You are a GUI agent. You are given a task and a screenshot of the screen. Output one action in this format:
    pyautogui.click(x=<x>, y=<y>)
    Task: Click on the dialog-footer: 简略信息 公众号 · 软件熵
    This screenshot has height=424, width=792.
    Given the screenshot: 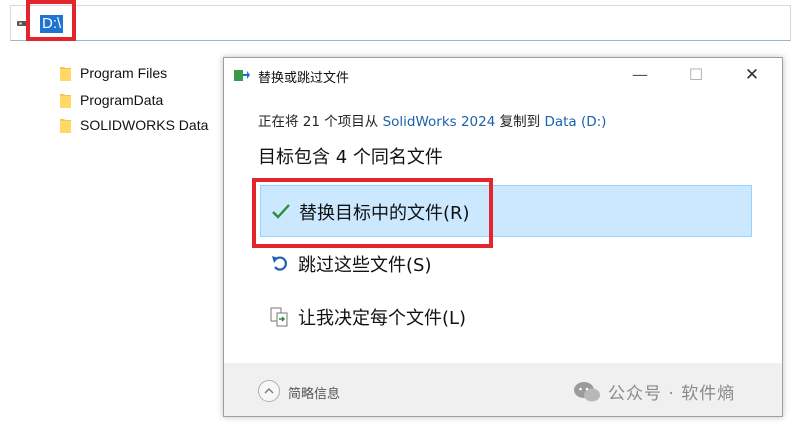 What is the action you would take?
    pyautogui.click(x=503, y=389)
    